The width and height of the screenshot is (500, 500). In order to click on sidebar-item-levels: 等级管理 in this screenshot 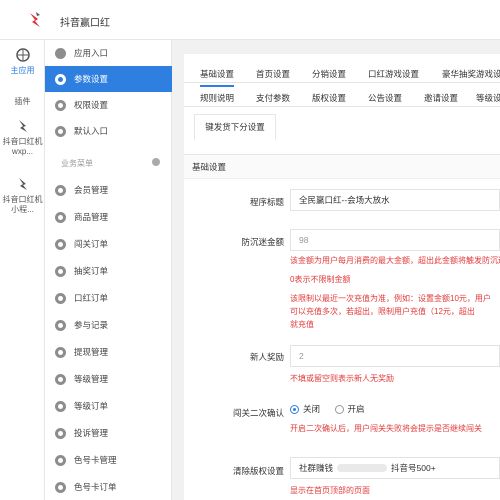, I will do `click(108, 379)`.